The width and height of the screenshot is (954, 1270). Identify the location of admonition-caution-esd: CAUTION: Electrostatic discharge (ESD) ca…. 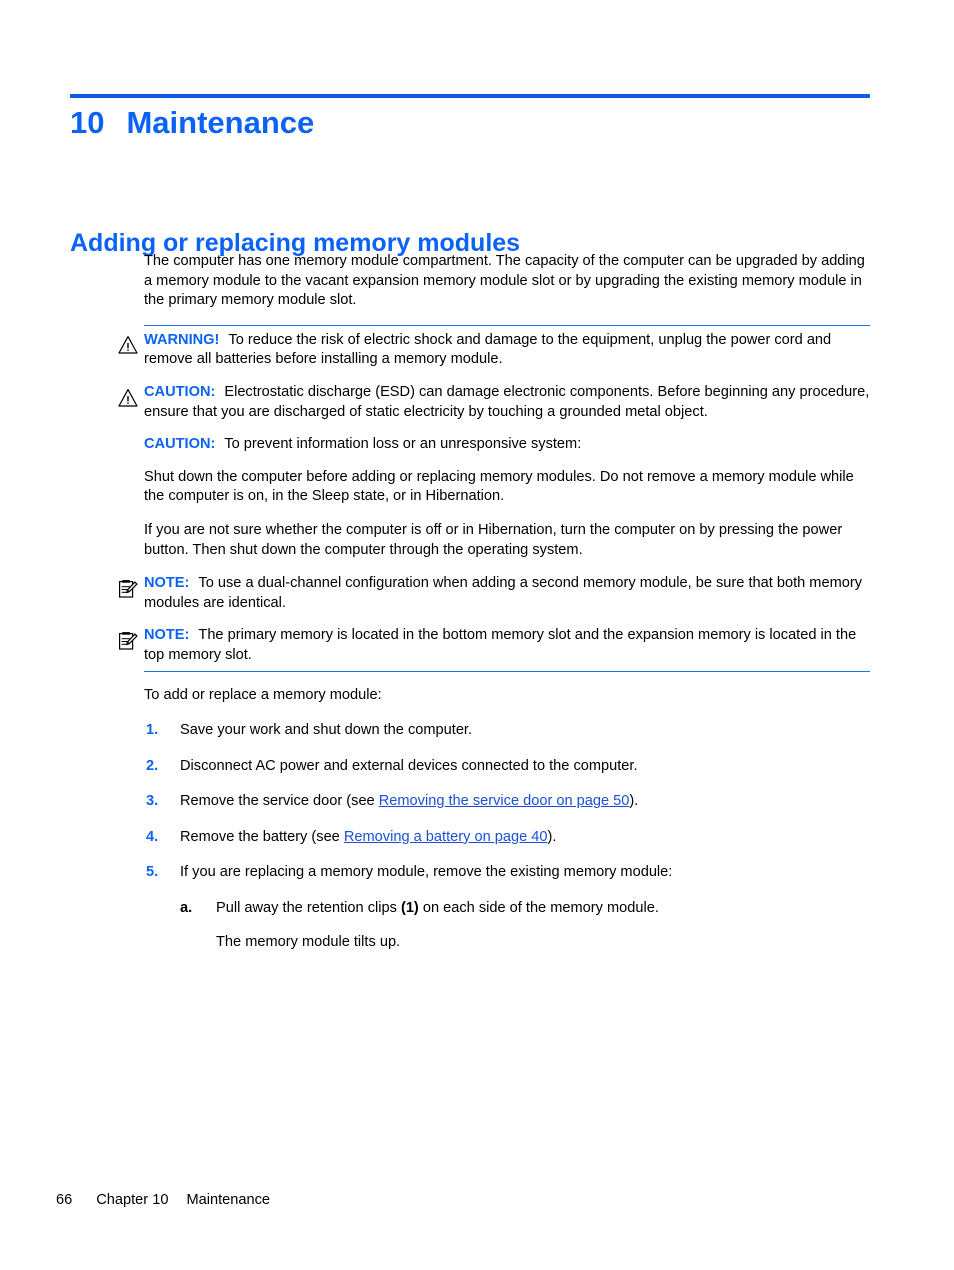
(494, 402).